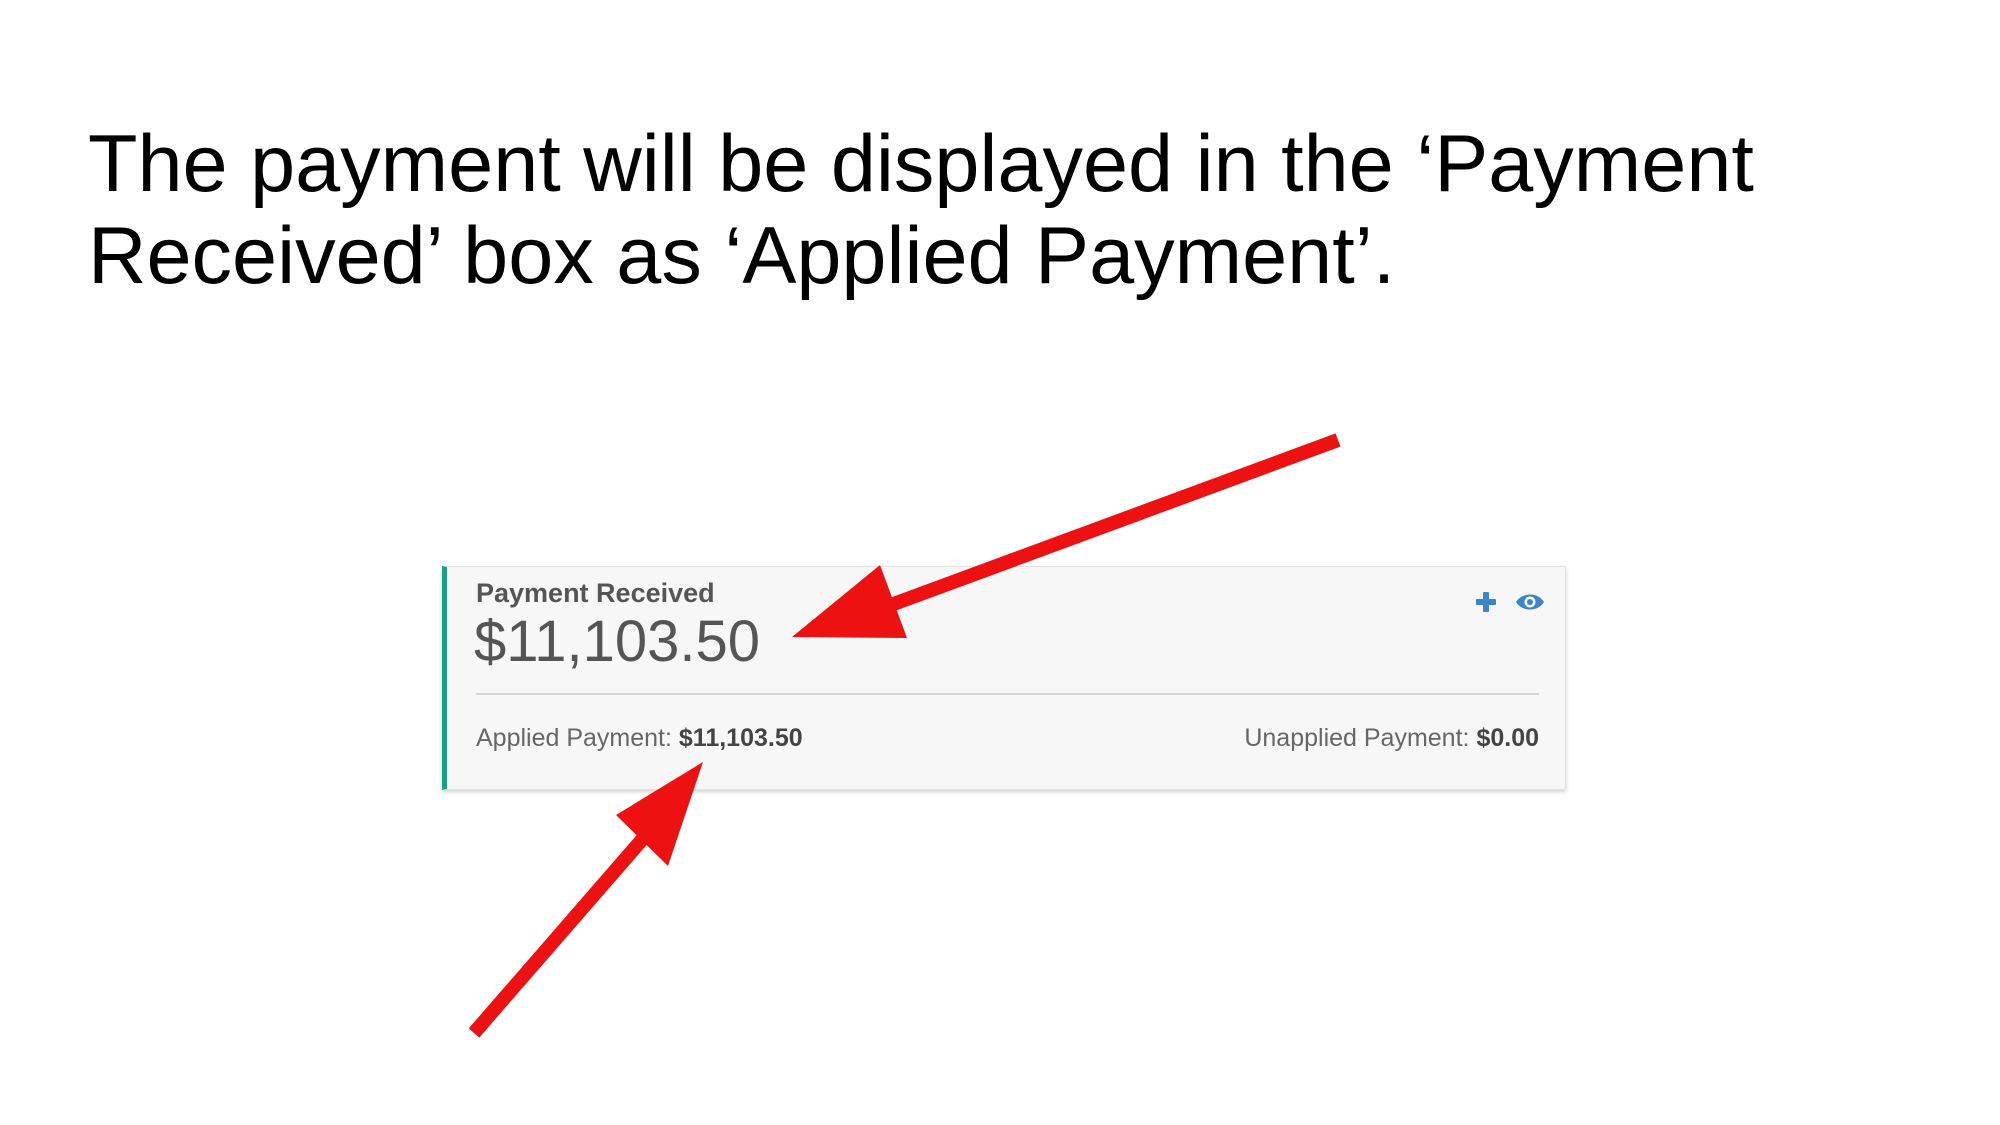 This screenshot has height=1125, width=2000. I want to click on applied-payment: Applied Payment: $11,103.50, so click(639, 738).